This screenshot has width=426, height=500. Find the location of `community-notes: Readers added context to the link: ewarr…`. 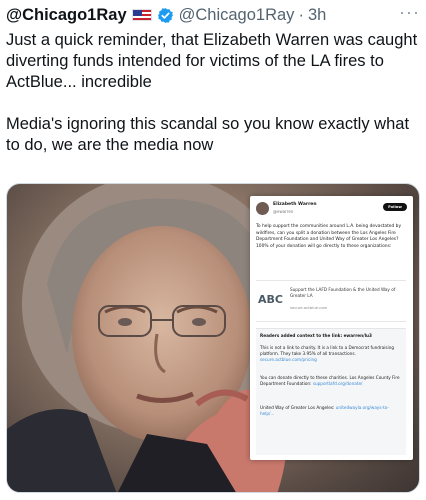

community-notes: Readers added context to the link: ewarr… is located at coordinates (331, 391).